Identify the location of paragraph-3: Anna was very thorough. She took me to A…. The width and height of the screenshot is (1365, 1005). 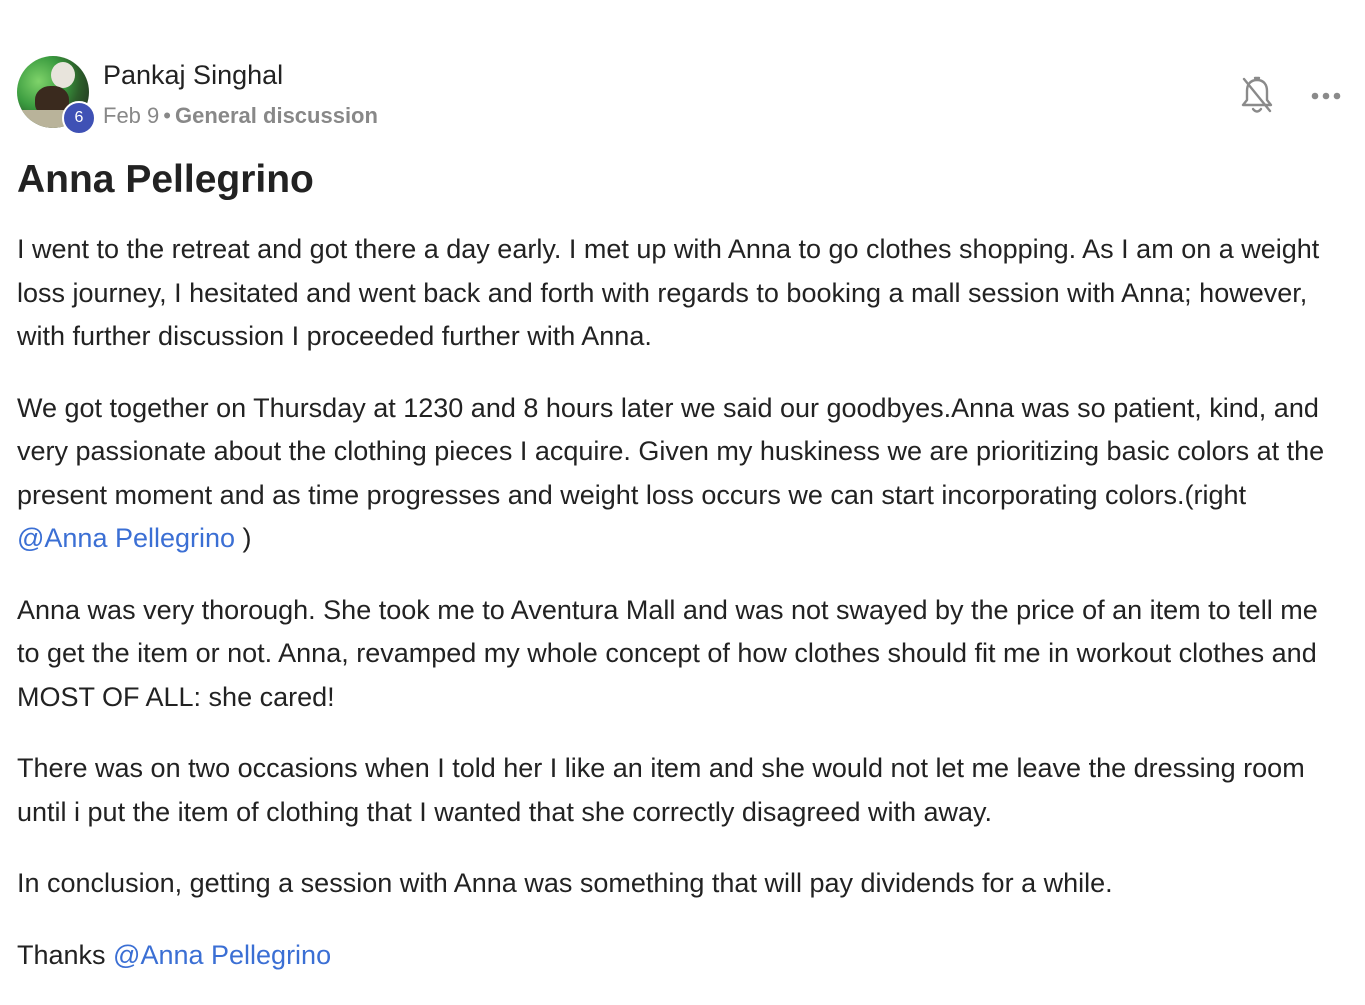
(667, 653).